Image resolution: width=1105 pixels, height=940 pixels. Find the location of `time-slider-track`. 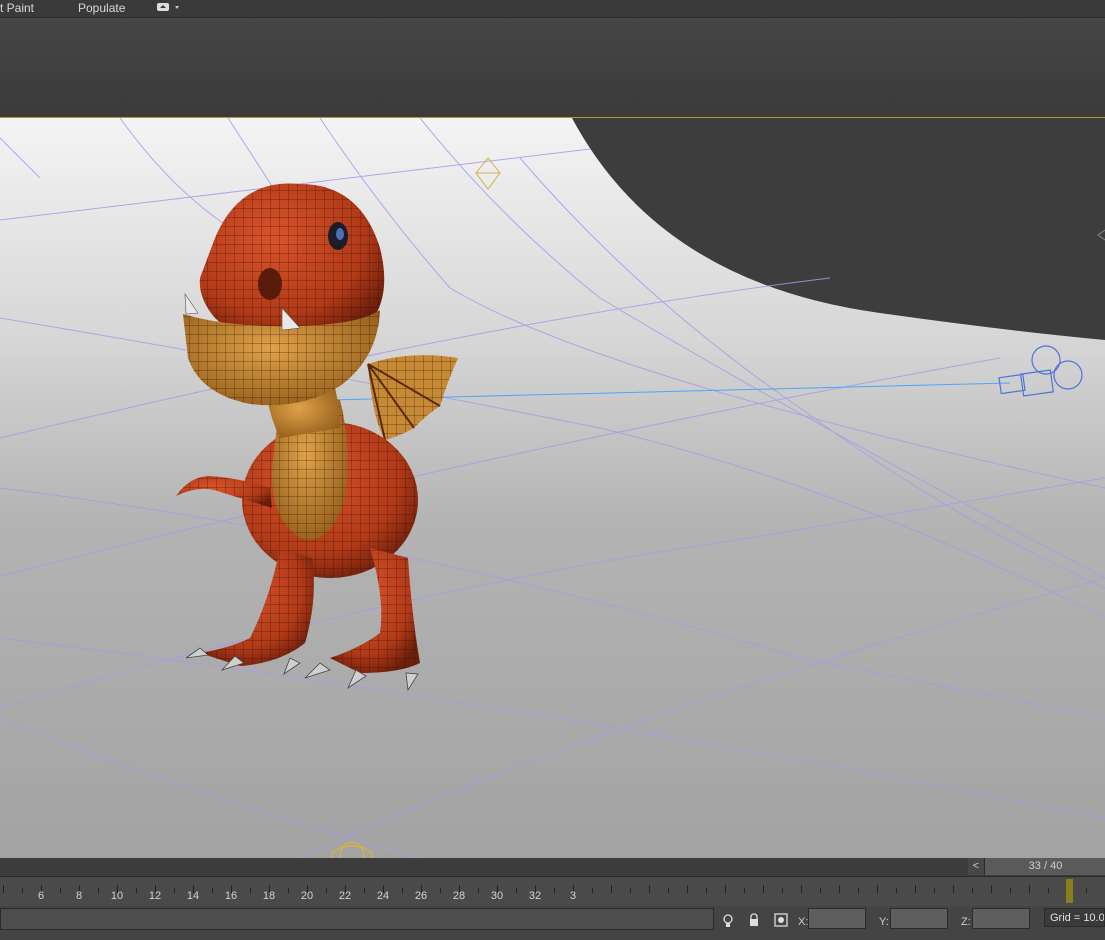

time-slider-track is located at coordinates (552, 867).